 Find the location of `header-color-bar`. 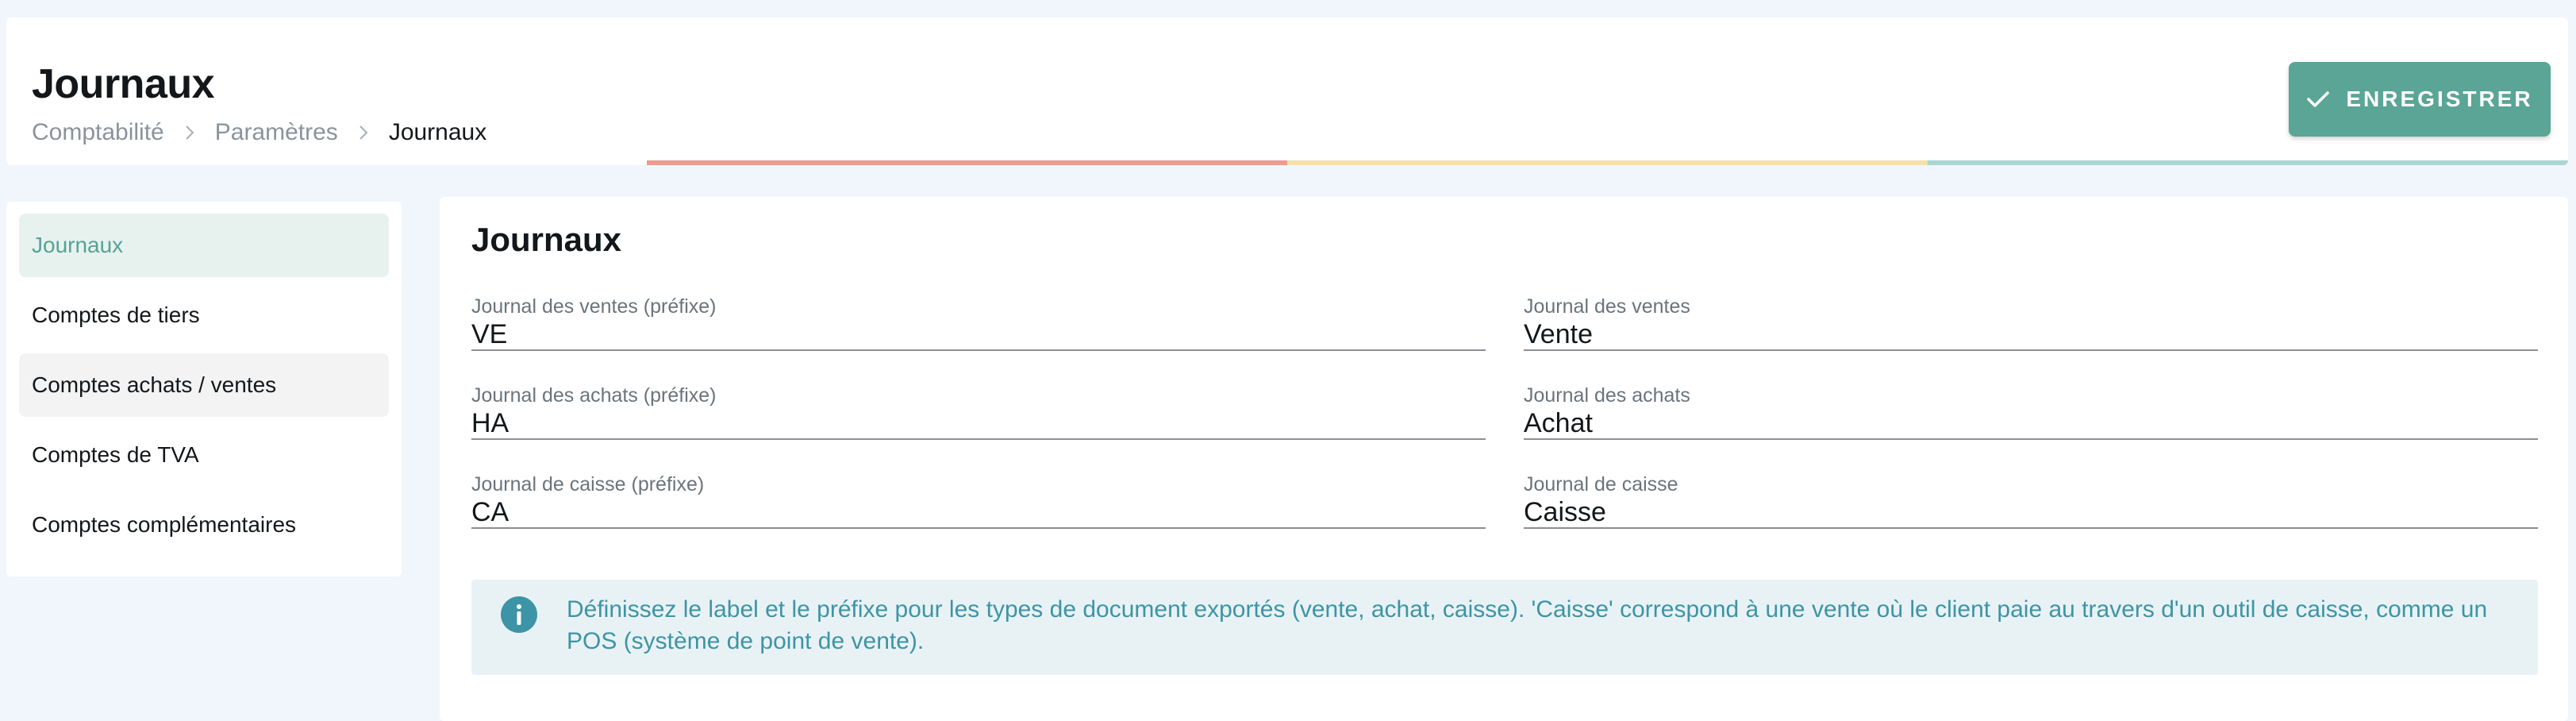

header-color-bar is located at coordinates (1287, 163).